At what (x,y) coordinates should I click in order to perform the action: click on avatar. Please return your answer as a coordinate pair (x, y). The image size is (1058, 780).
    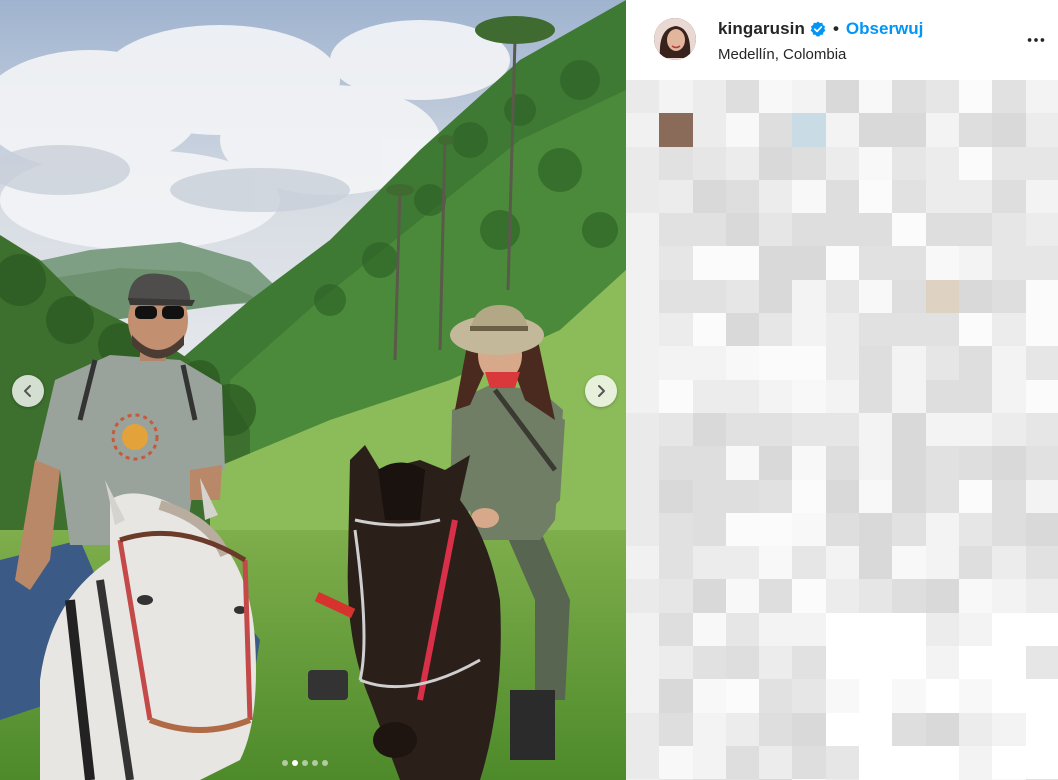
    Looking at the image, I should click on (675, 39).